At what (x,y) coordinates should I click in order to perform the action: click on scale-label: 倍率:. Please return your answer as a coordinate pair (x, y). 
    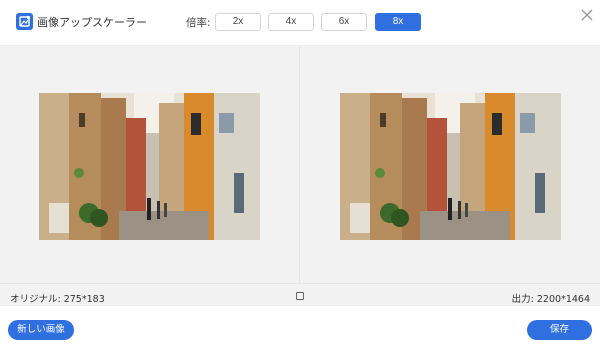
    Looking at the image, I should click on (198, 23).